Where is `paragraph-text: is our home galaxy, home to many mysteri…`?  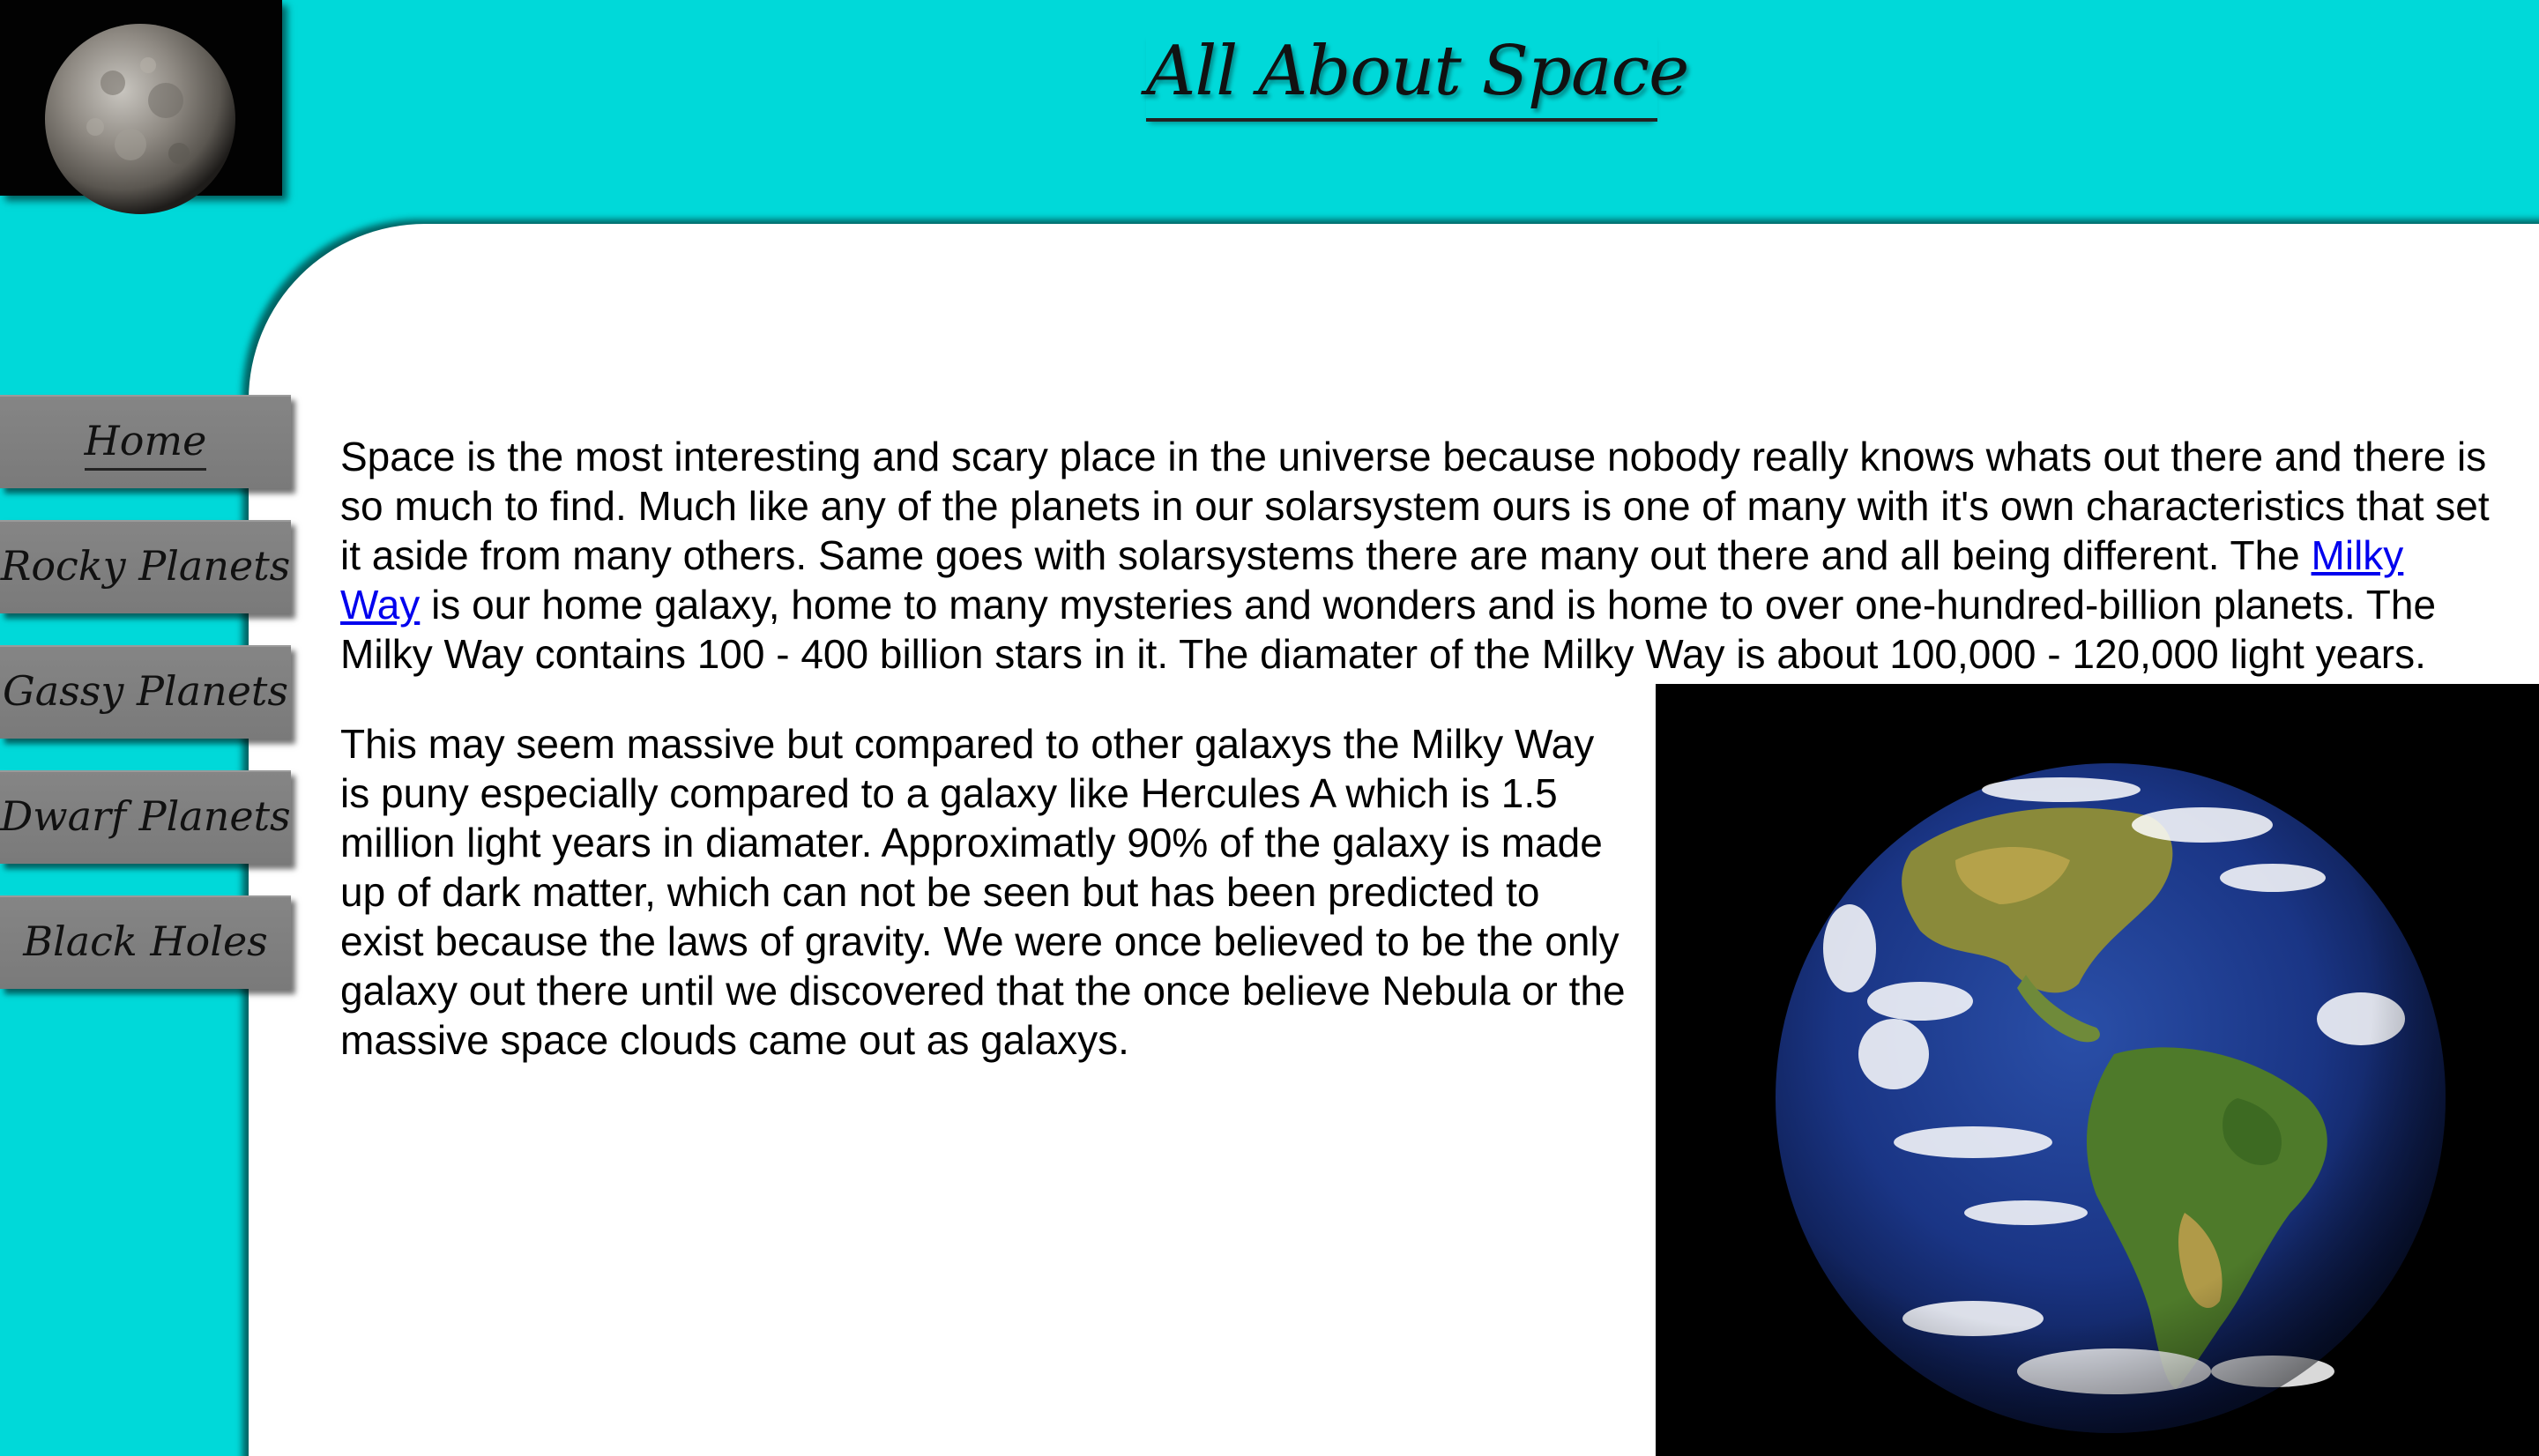
paragraph-text: is our home galaxy, home to many mysteri… is located at coordinates (1388, 629).